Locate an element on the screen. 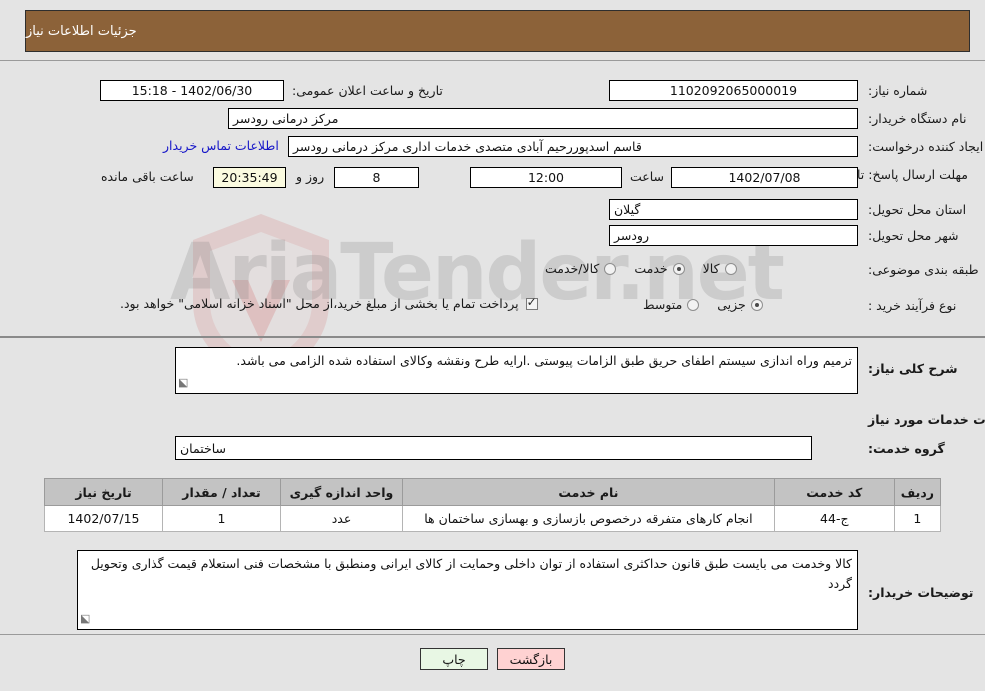  buyer-comments-label-wrap: توضیحات خریدار: is located at coordinates (921, 593).